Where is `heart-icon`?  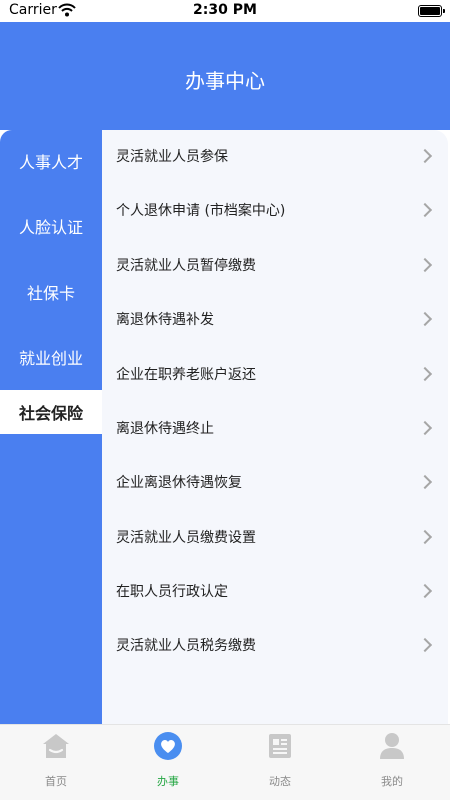
heart-icon is located at coordinates (168, 746).